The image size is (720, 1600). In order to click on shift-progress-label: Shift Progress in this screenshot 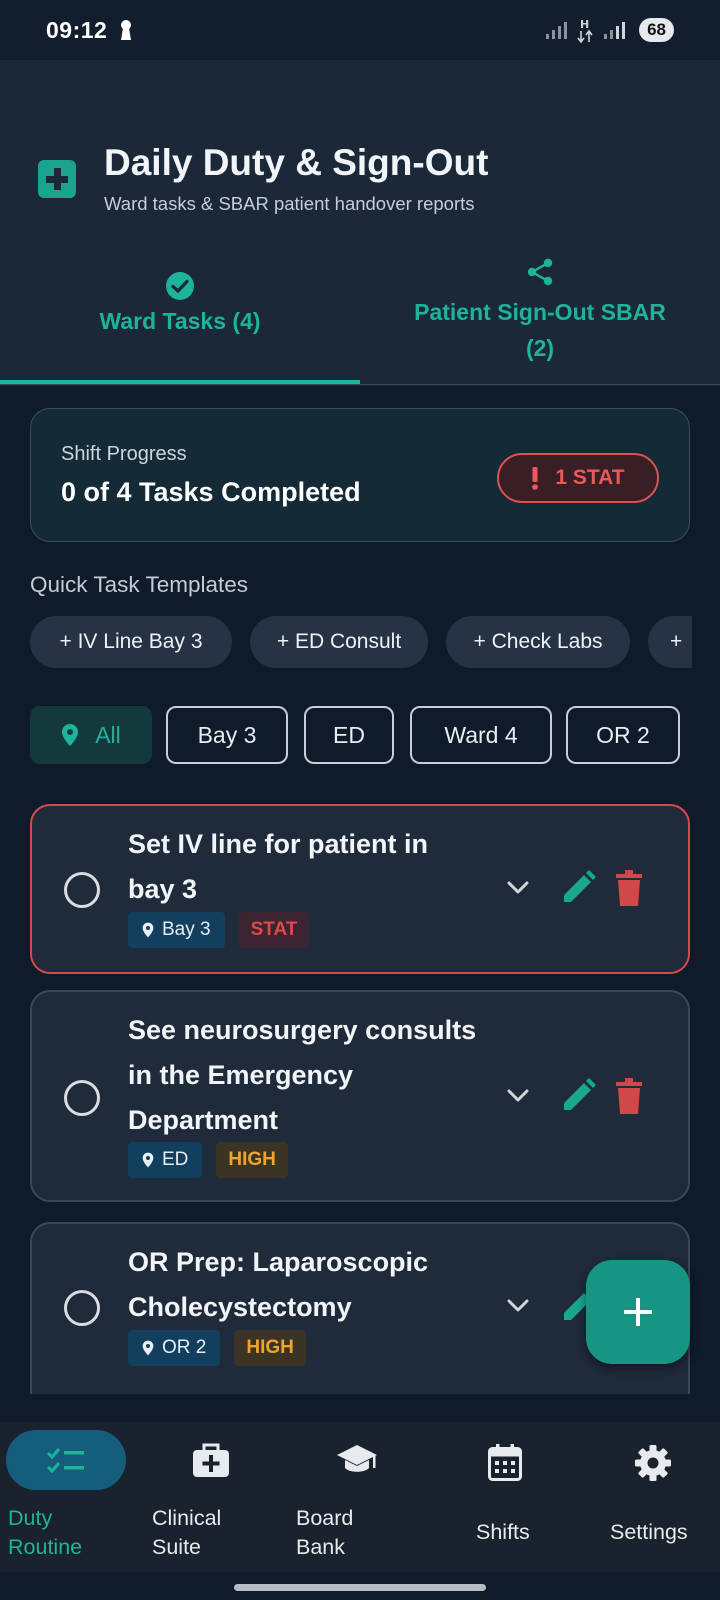, I will do `click(124, 454)`.